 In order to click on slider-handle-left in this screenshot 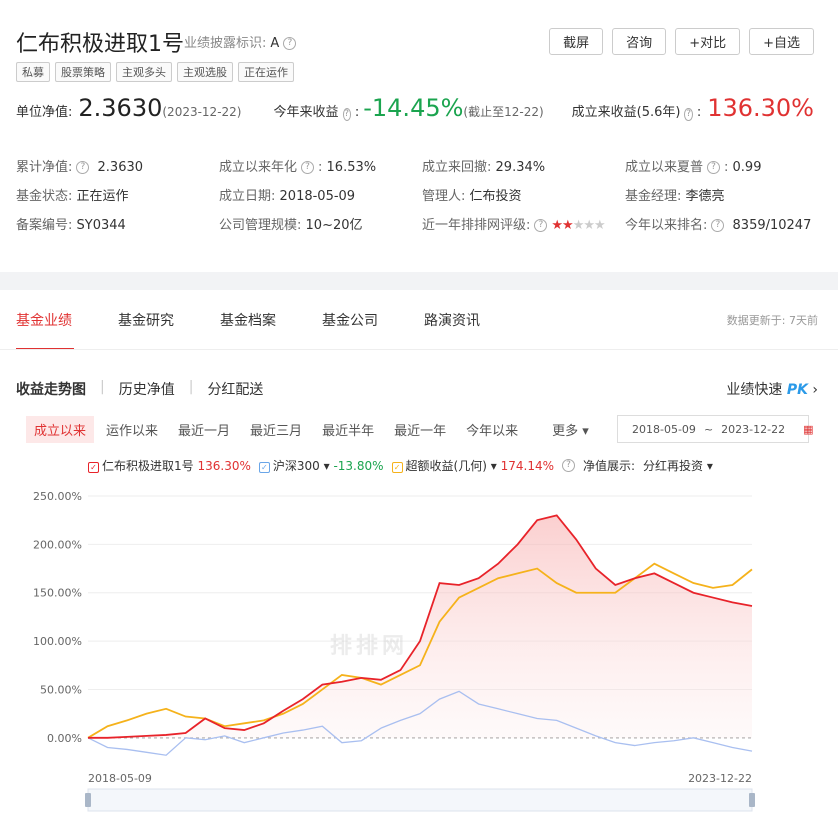, I will do `click(88, 800)`.